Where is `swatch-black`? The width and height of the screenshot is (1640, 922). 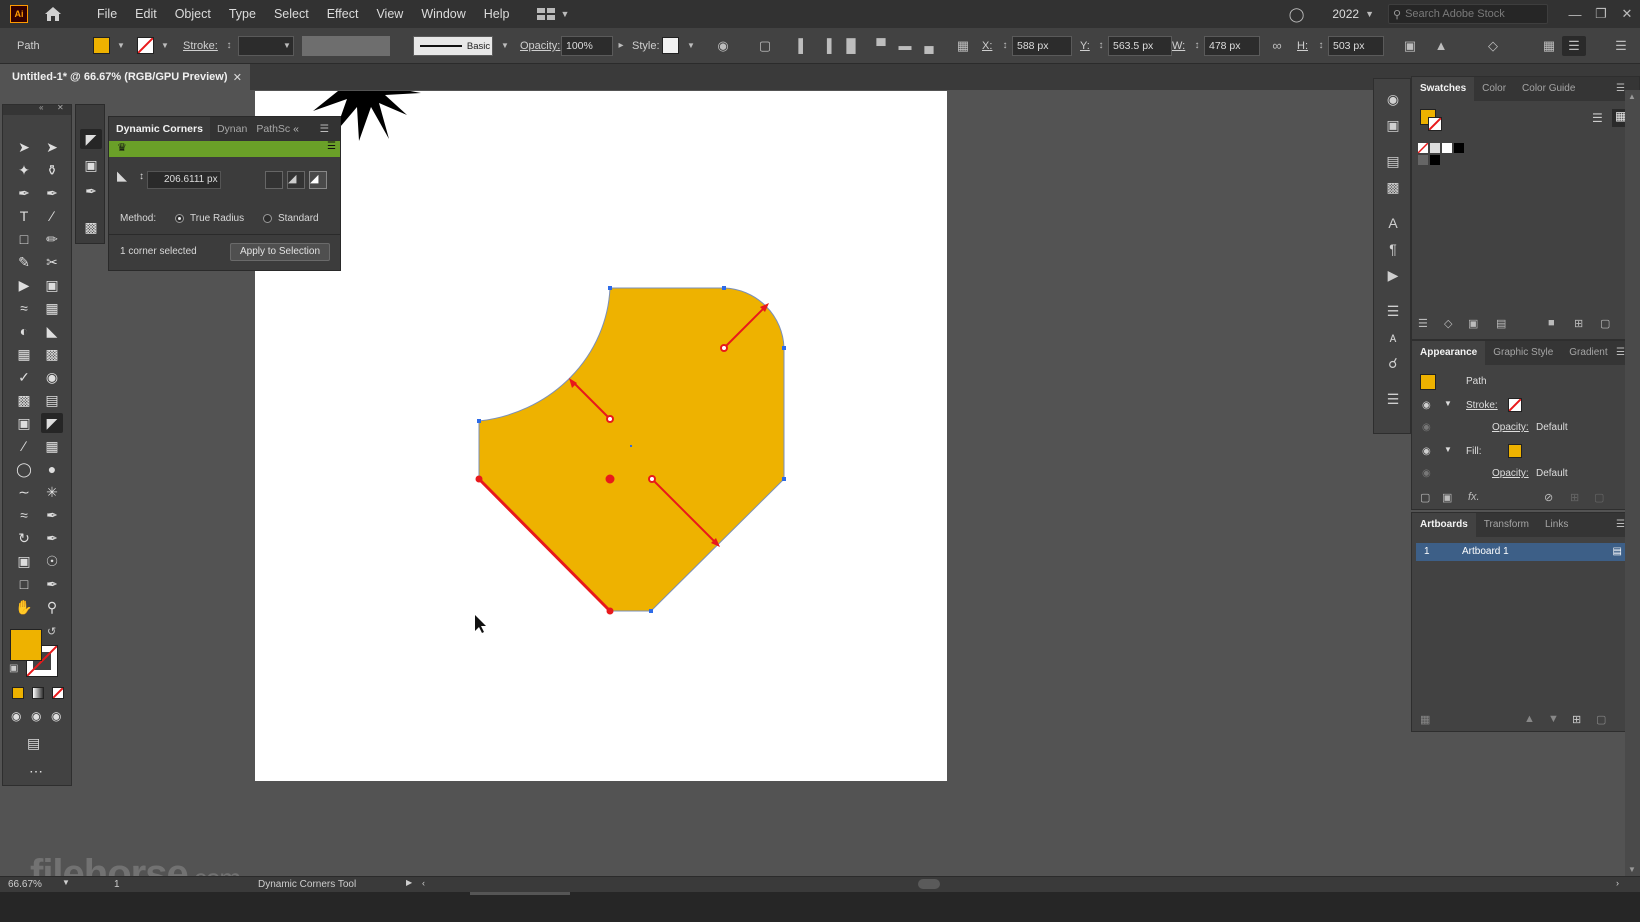 swatch-black is located at coordinates (1459, 148).